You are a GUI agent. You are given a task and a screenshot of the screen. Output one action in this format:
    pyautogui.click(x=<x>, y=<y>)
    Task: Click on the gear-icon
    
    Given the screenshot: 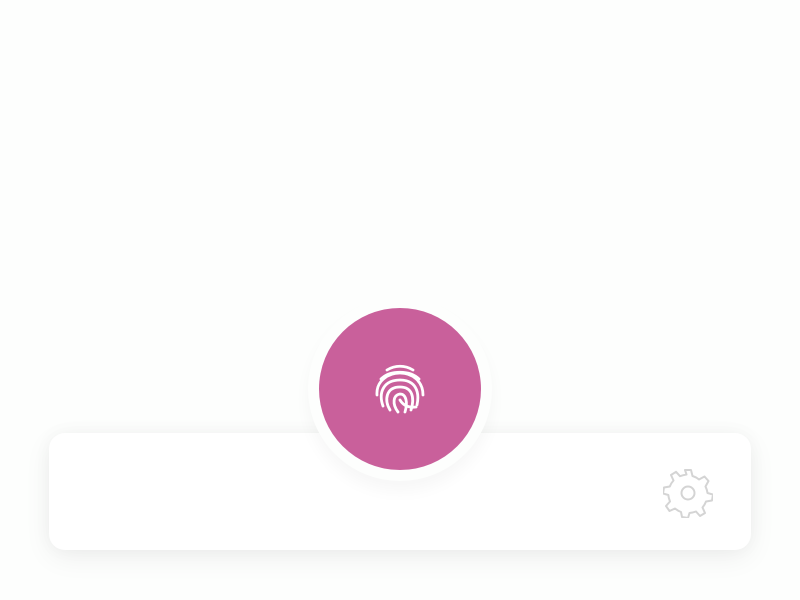 What is the action you would take?
    pyautogui.click(x=688, y=493)
    